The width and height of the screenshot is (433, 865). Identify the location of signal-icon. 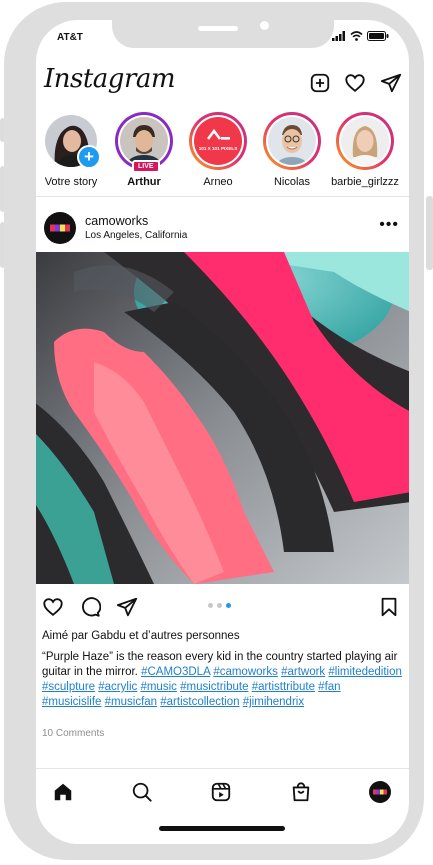
(338, 36).